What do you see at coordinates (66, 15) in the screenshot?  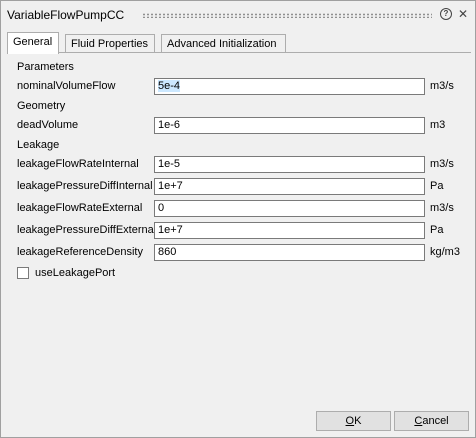 I see `dialog-title: VariableFlowPumpCC` at bounding box center [66, 15].